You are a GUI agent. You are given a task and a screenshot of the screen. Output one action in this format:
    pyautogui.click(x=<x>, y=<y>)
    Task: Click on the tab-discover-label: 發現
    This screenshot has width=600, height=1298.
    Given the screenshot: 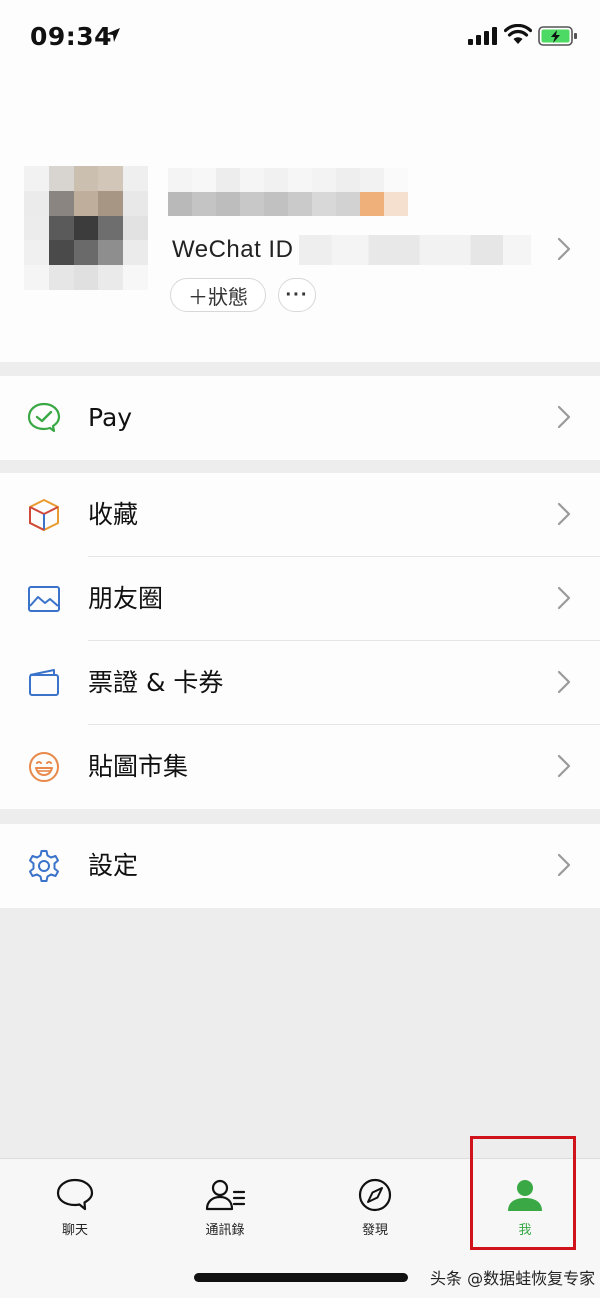 What is the action you would take?
    pyautogui.click(x=374, y=1230)
    